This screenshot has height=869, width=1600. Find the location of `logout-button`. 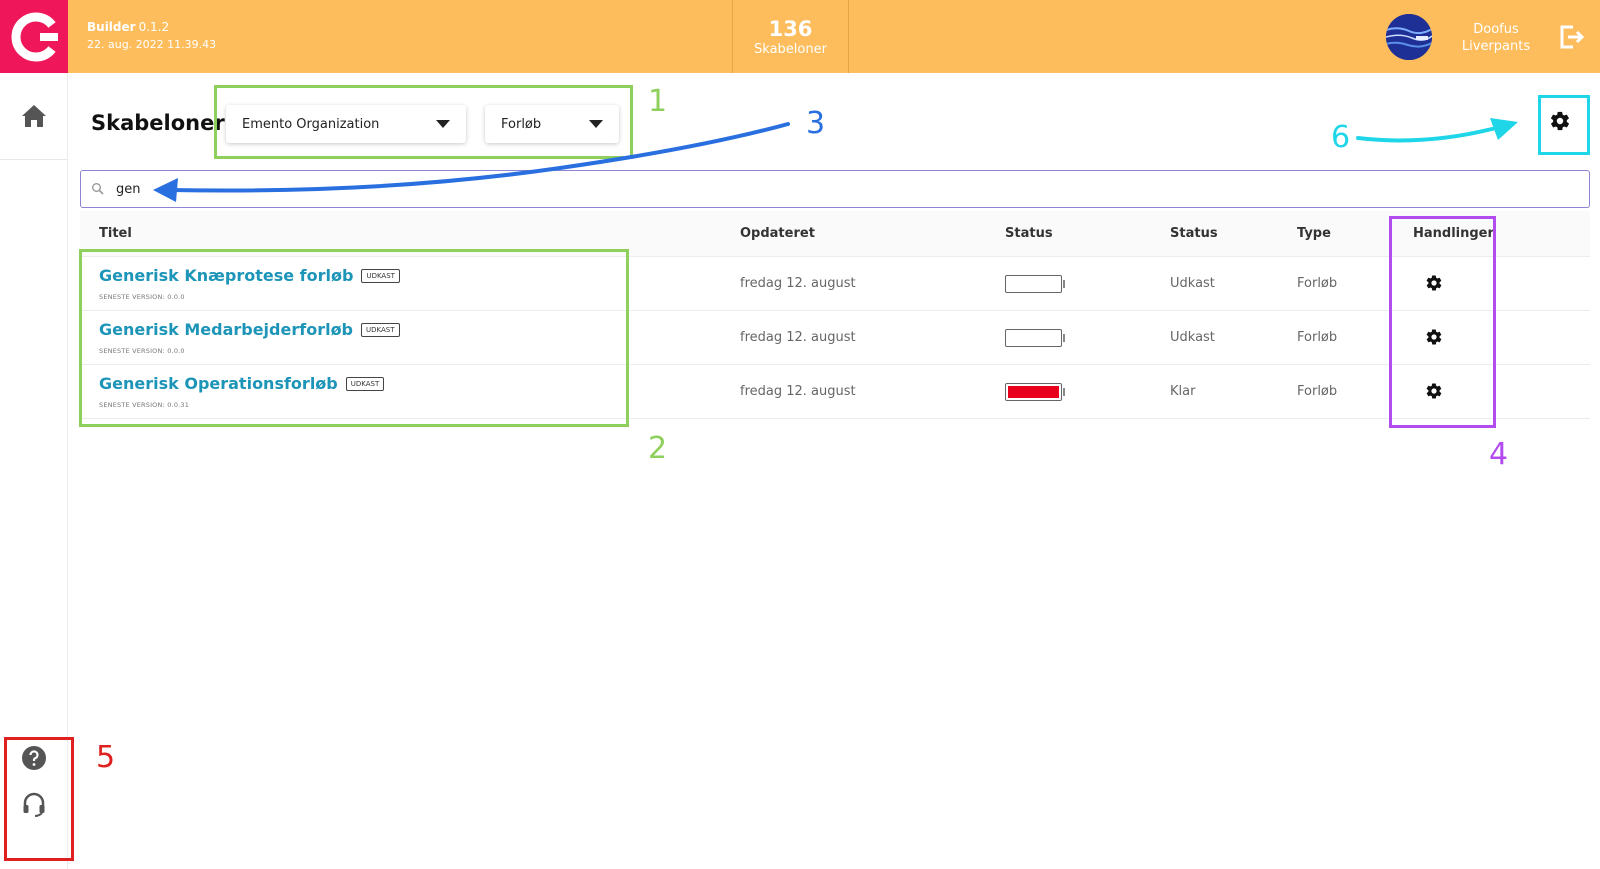

logout-button is located at coordinates (1571, 37).